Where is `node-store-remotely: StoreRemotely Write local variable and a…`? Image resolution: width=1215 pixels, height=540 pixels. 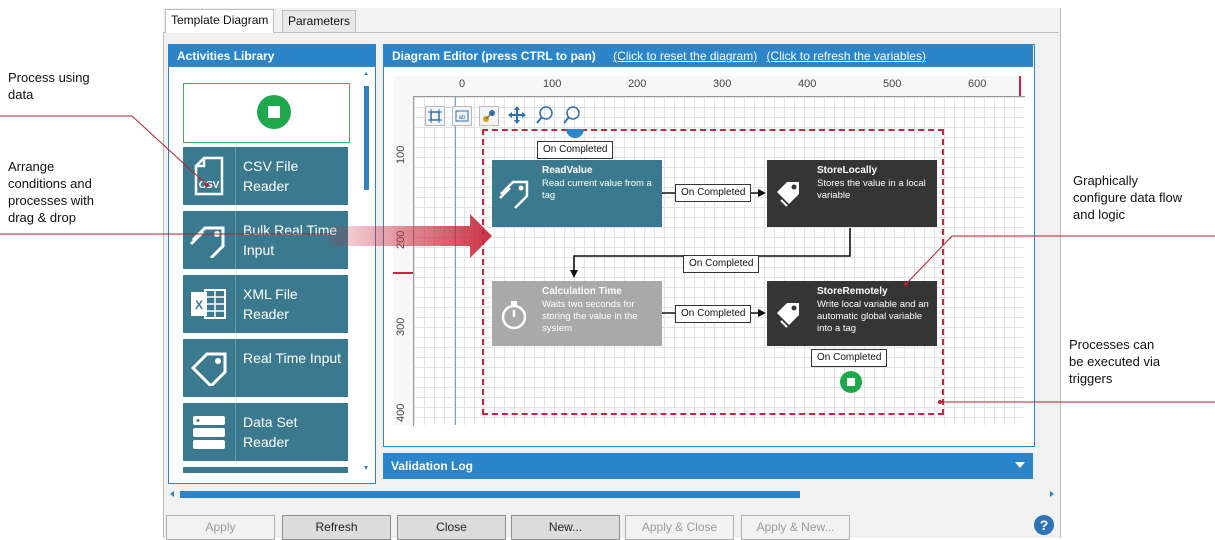
node-store-remotely: StoreRemotely Write local variable and a… is located at coordinates (852, 313).